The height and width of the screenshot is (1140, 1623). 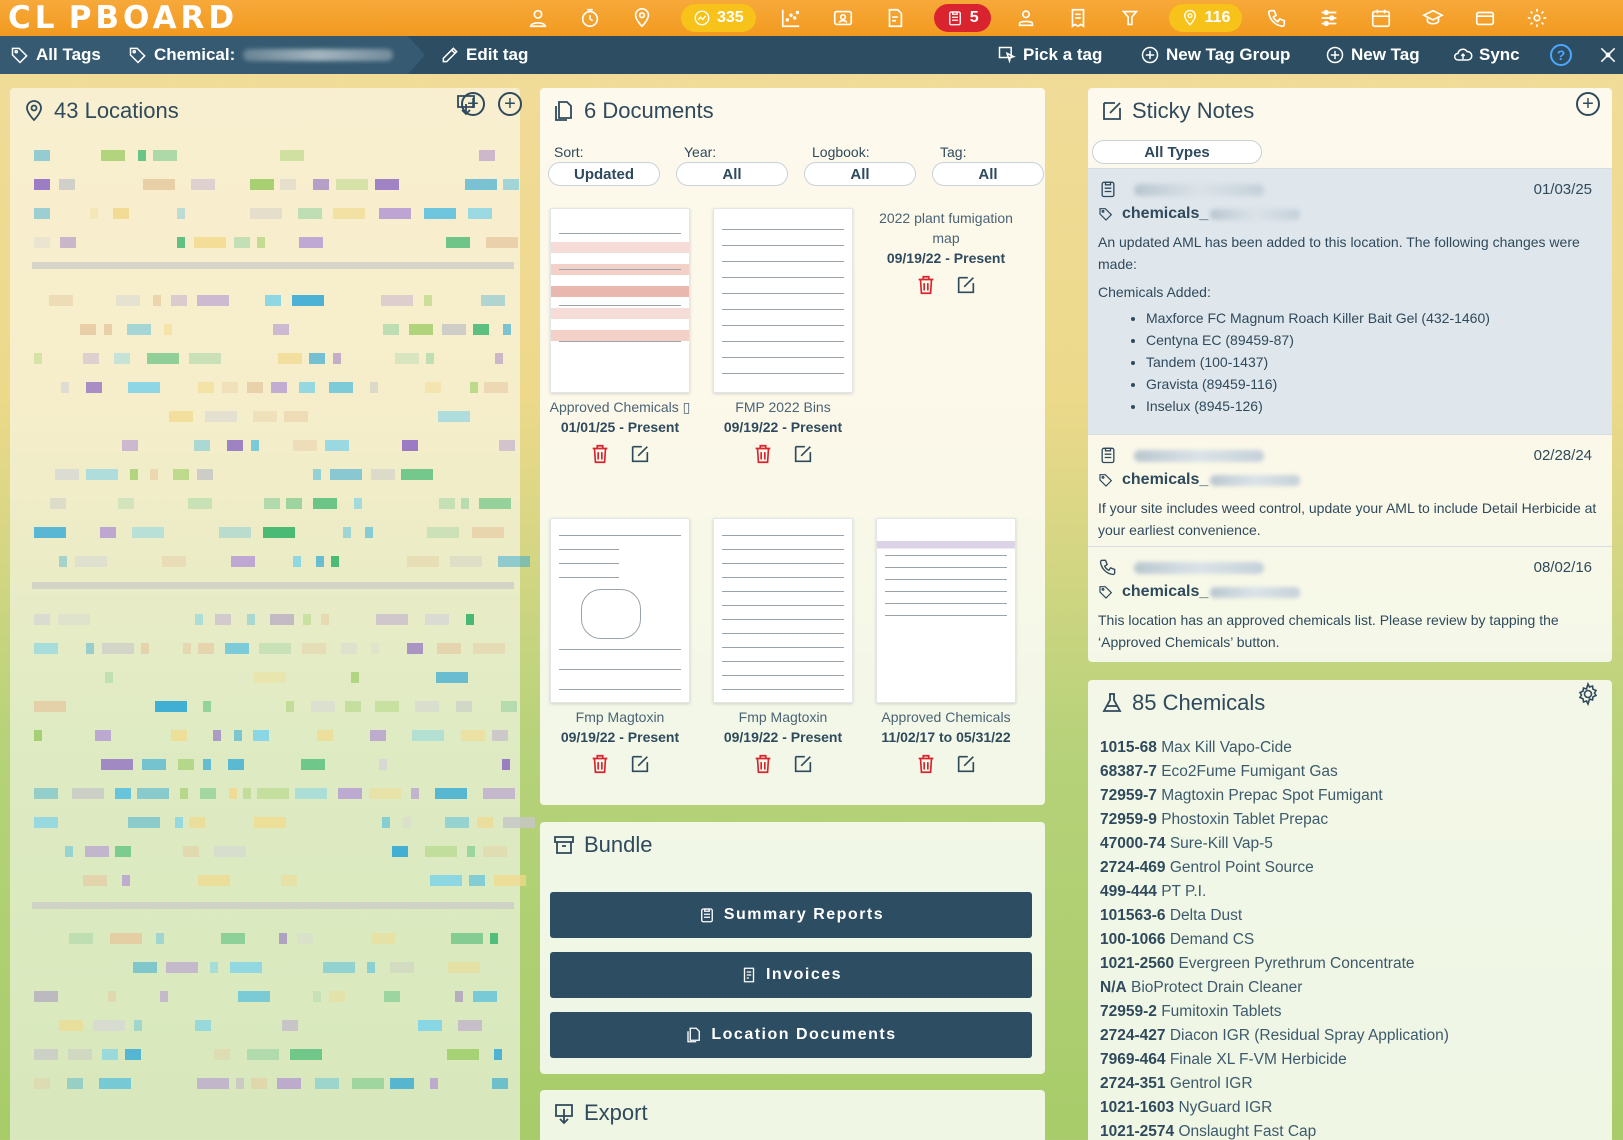 What do you see at coordinates (1433, 18) in the screenshot?
I see `graduation-cap-icon` at bounding box center [1433, 18].